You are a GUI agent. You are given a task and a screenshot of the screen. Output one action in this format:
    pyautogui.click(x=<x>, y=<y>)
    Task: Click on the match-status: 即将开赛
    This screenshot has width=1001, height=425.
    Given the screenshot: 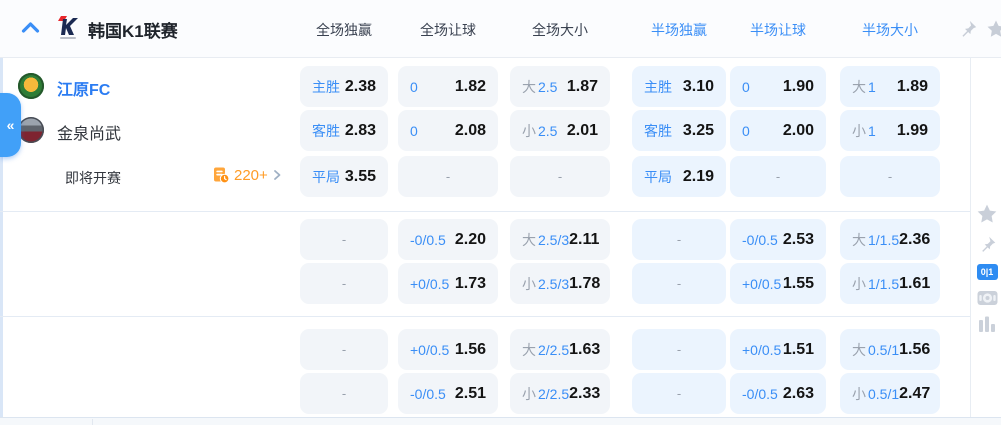 What is the action you would take?
    pyautogui.click(x=93, y=178)
    